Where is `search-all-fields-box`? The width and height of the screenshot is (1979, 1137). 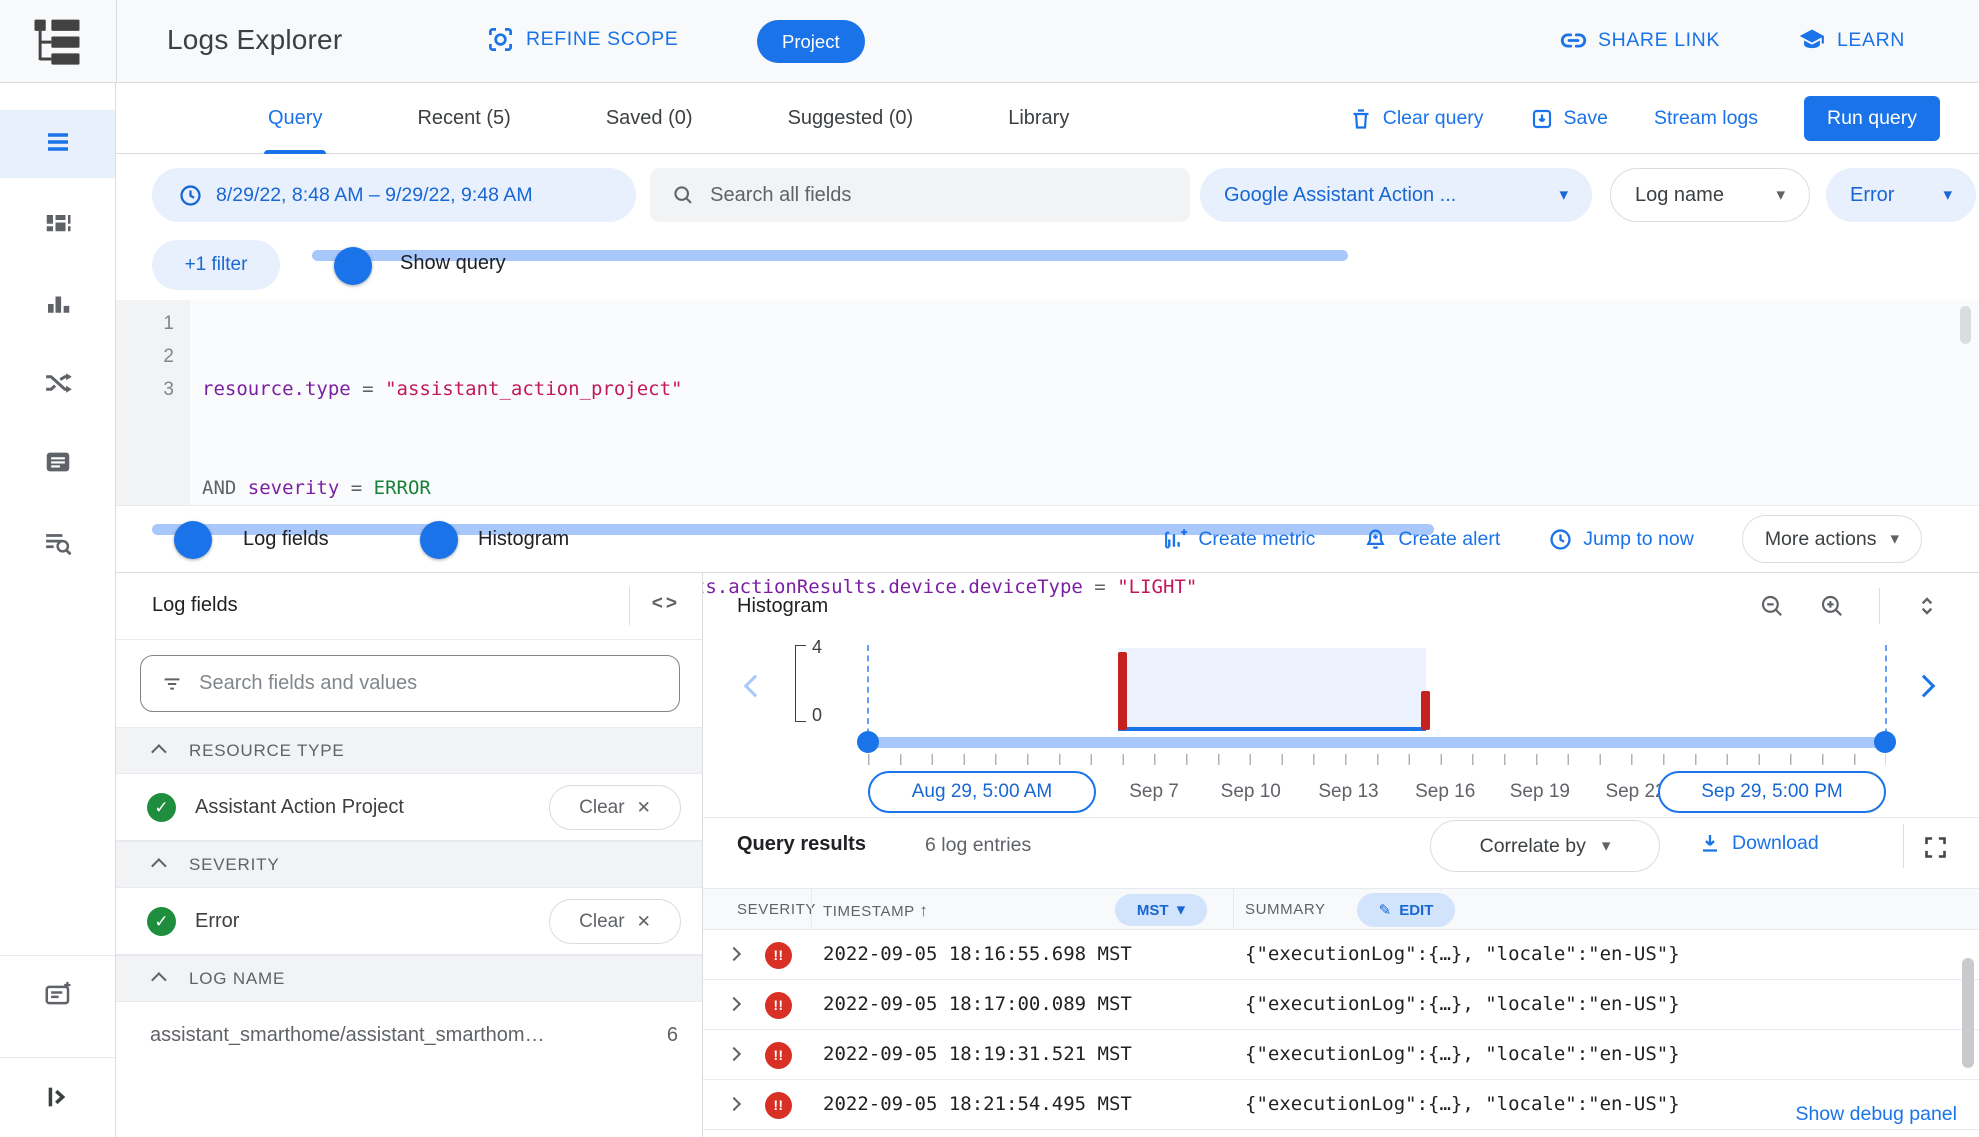
search-all-fields-box is located at coordinates (920, 195).